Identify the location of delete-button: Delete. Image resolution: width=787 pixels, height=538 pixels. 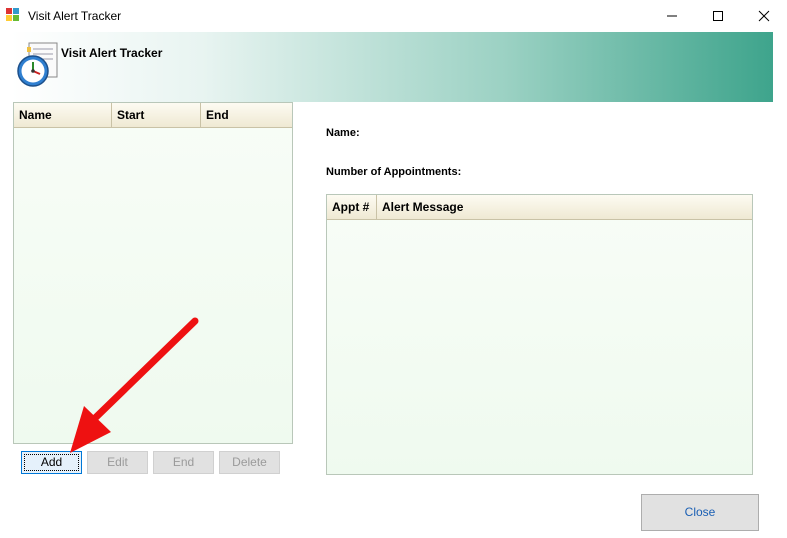
(249, 462).